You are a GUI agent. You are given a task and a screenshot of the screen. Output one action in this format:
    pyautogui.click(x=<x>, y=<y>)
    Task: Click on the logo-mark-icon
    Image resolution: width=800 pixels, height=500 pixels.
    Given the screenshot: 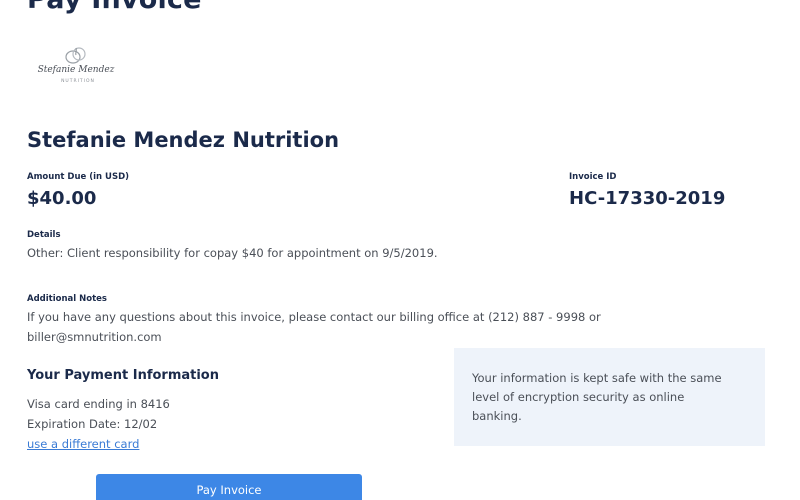 What is the action you would take?
    pyautogui.click(x=75, y=55)
    